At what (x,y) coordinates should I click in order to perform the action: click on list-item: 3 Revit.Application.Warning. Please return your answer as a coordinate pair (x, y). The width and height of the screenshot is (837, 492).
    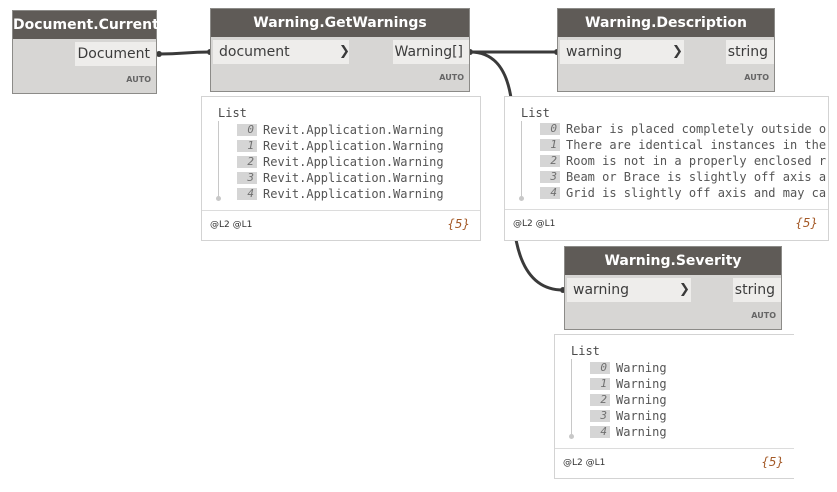
    Looking at the image, I should click on (340, 177).